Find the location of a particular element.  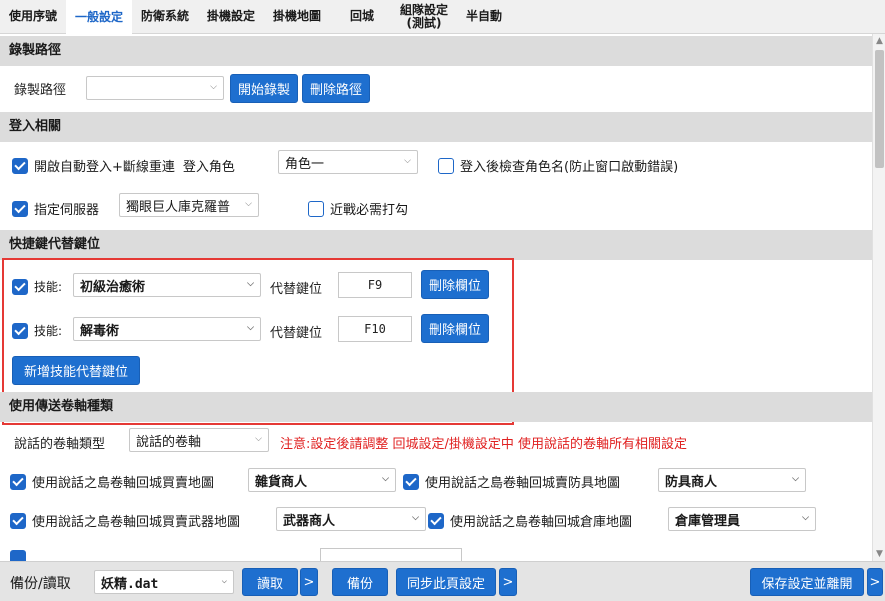

armor-select: 防具商人 ⌵ is located at coordinates (732, 480).